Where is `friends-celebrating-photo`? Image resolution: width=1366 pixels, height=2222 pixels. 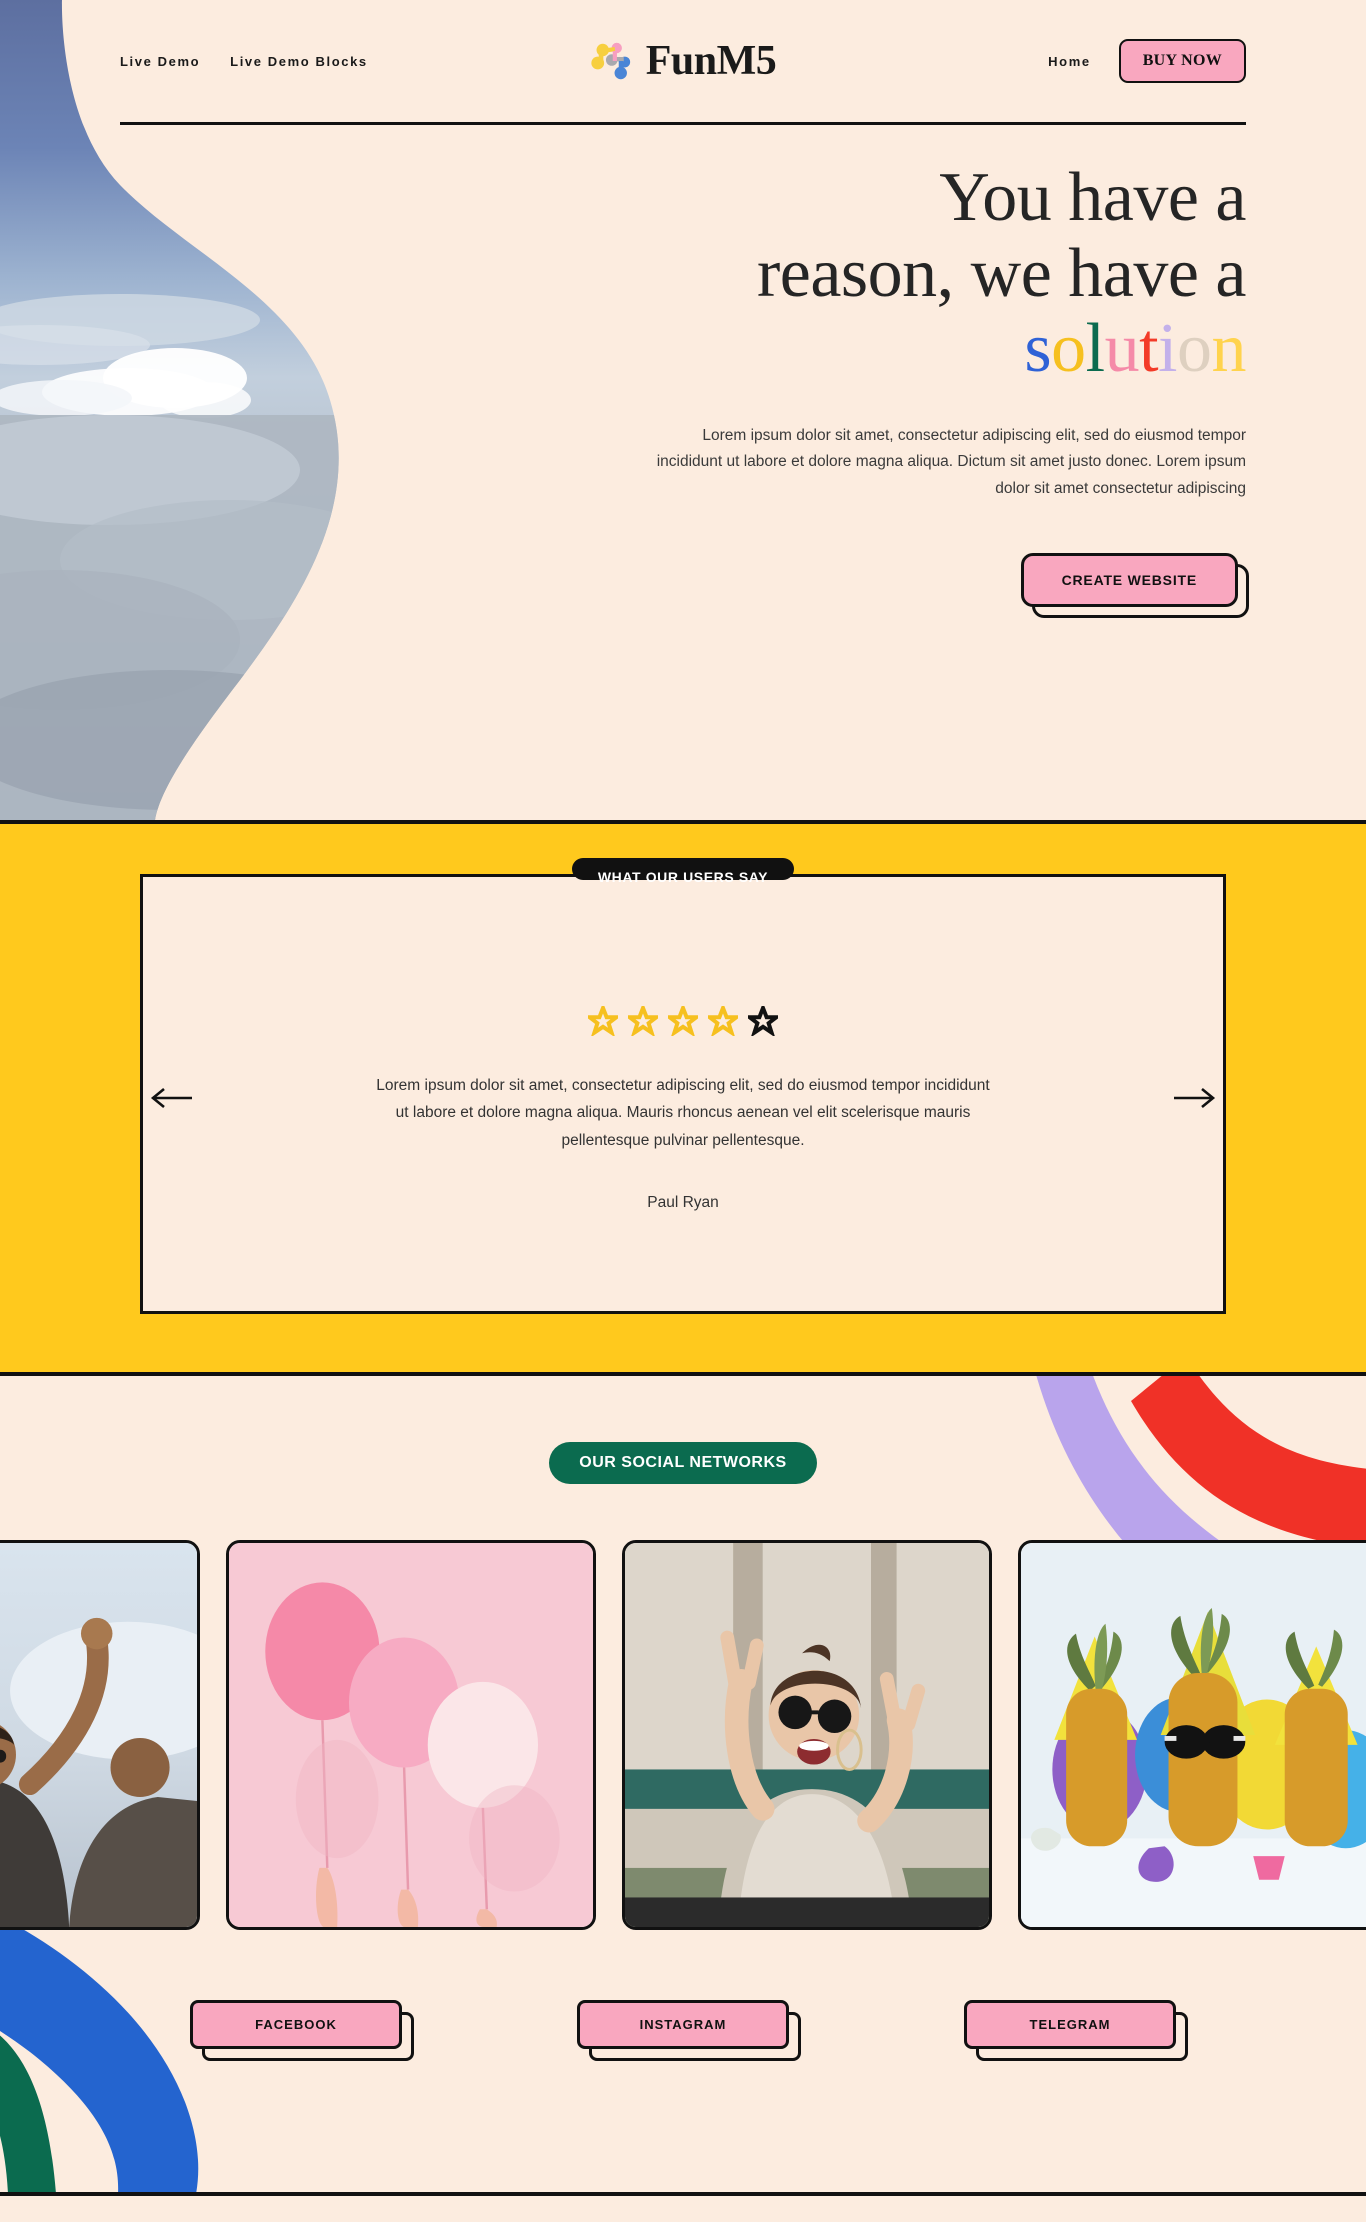 friends-celebrating-photo is located at coordinates (98, 1735).